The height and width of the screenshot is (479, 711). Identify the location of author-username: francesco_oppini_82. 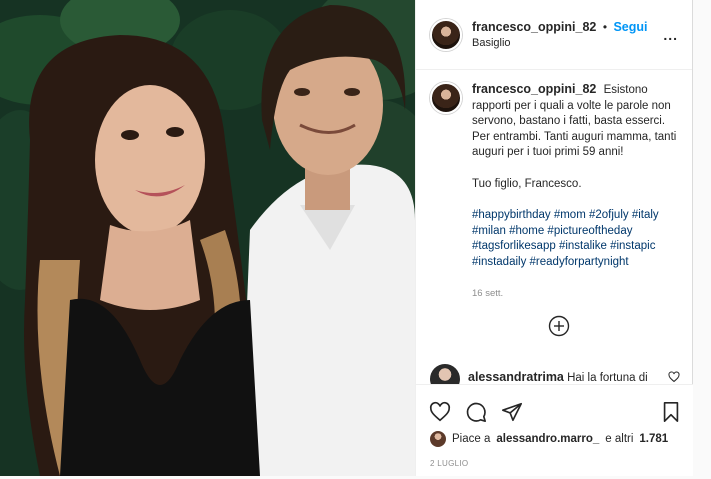
(534, 27).